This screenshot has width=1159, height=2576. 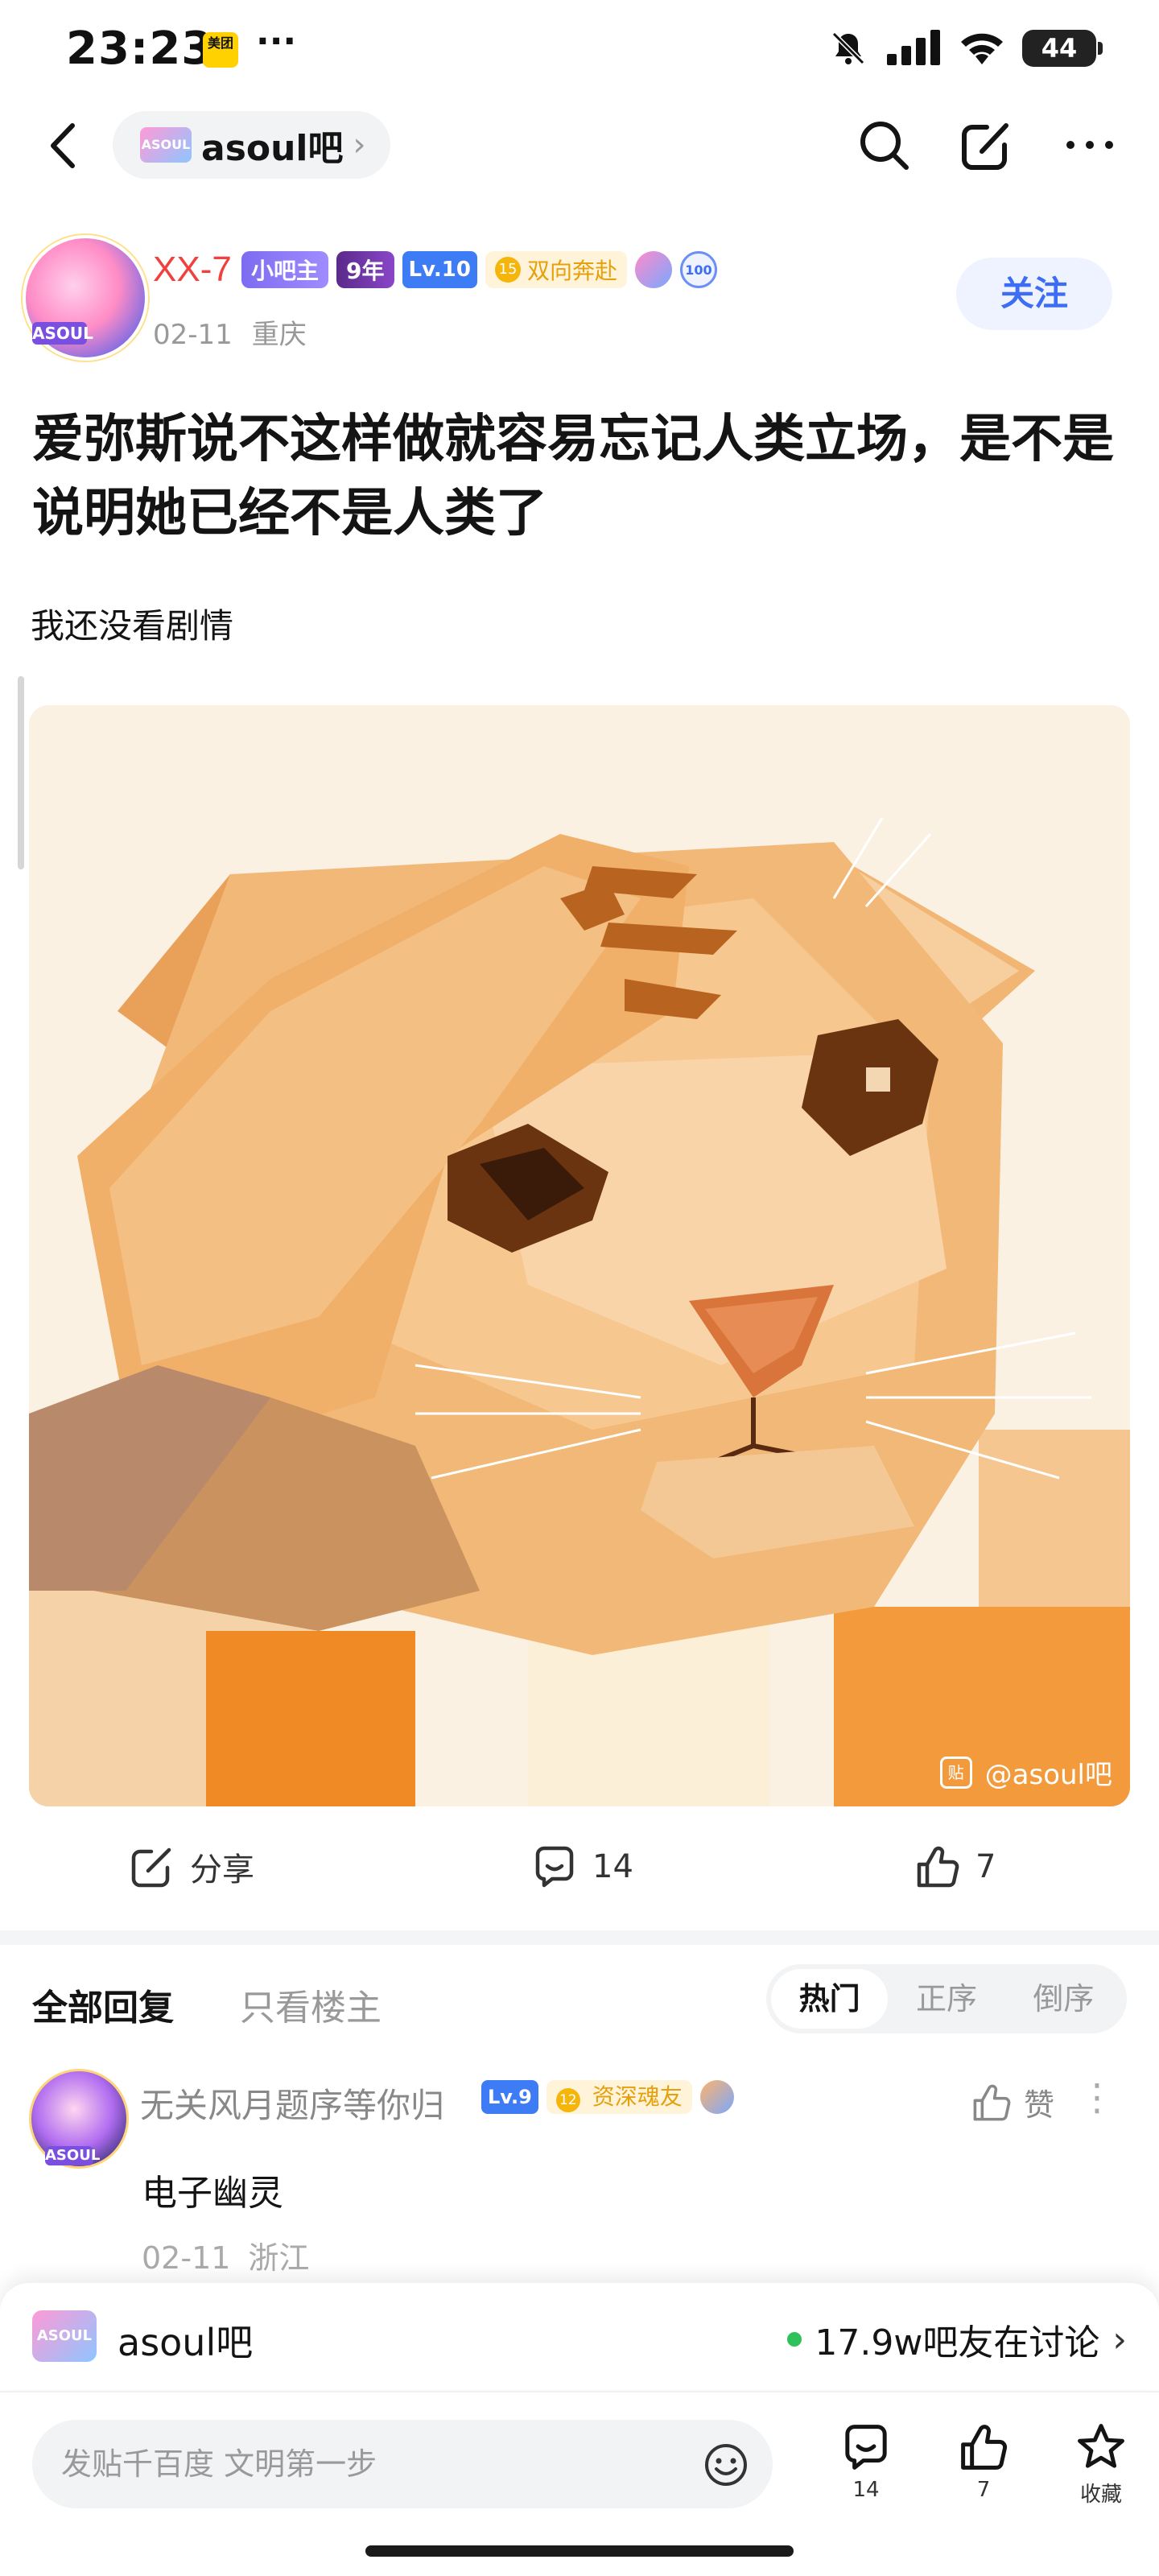 What do you see at coordinates (292, 2103) in the screenshot?
I see `commenter-name: 无关风月题序等你归` at bounding box center [292, 2103].